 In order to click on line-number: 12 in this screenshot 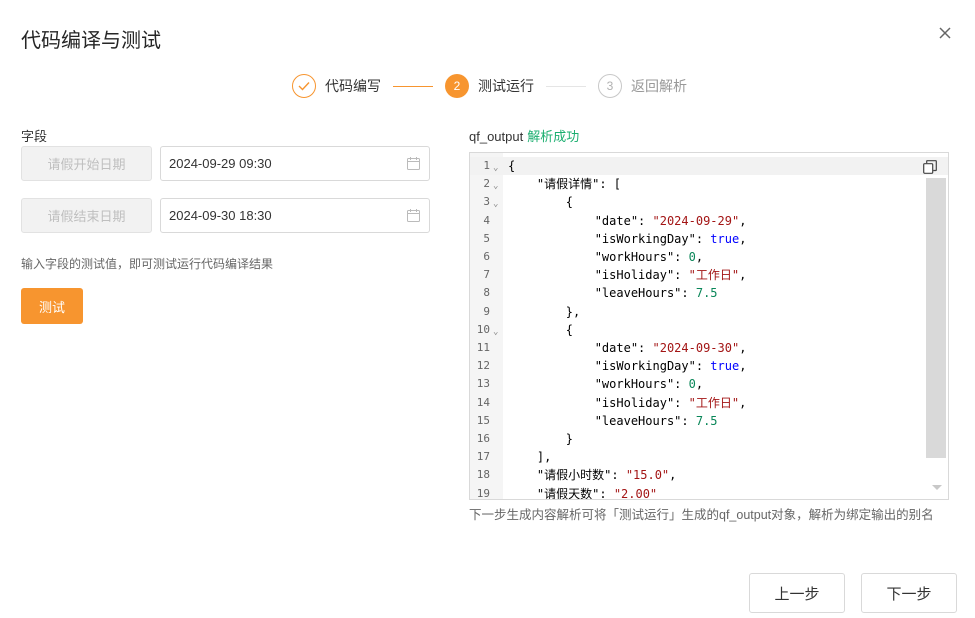, I will do `click(483, 366)`.